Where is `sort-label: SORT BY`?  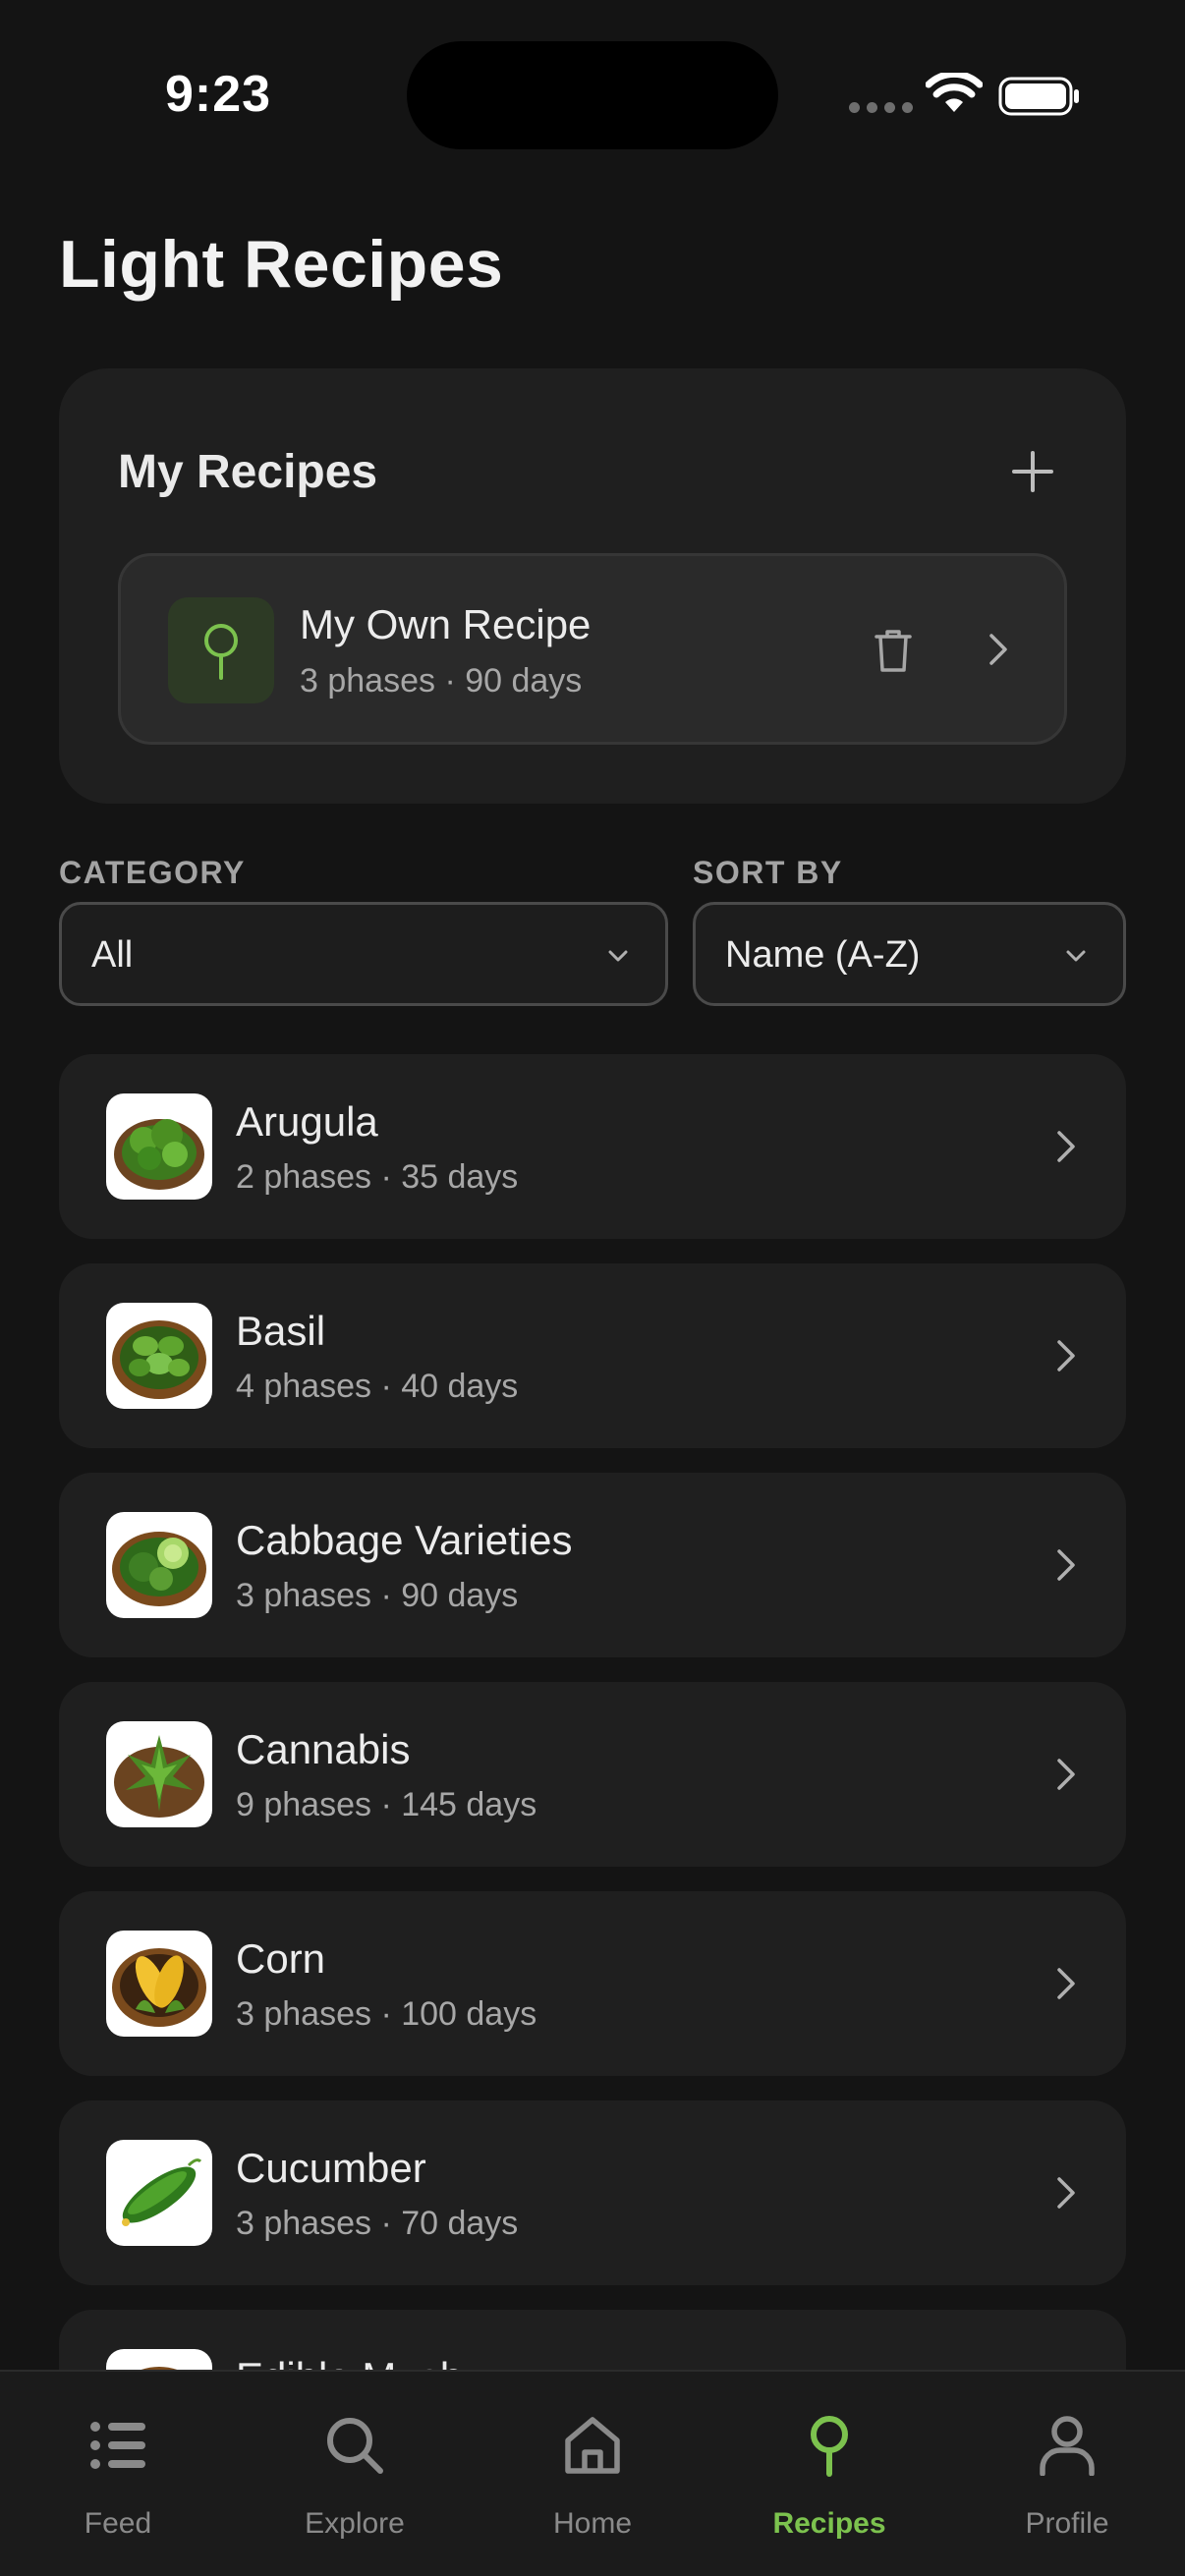
sort-label: SORT BY is located at coordinates (768, 872).